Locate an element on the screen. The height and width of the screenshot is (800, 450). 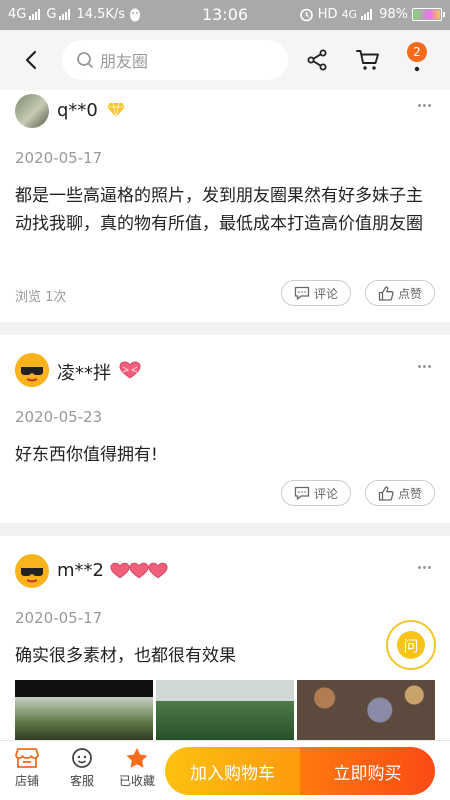
star-icon is located at coordinates (137, 758).